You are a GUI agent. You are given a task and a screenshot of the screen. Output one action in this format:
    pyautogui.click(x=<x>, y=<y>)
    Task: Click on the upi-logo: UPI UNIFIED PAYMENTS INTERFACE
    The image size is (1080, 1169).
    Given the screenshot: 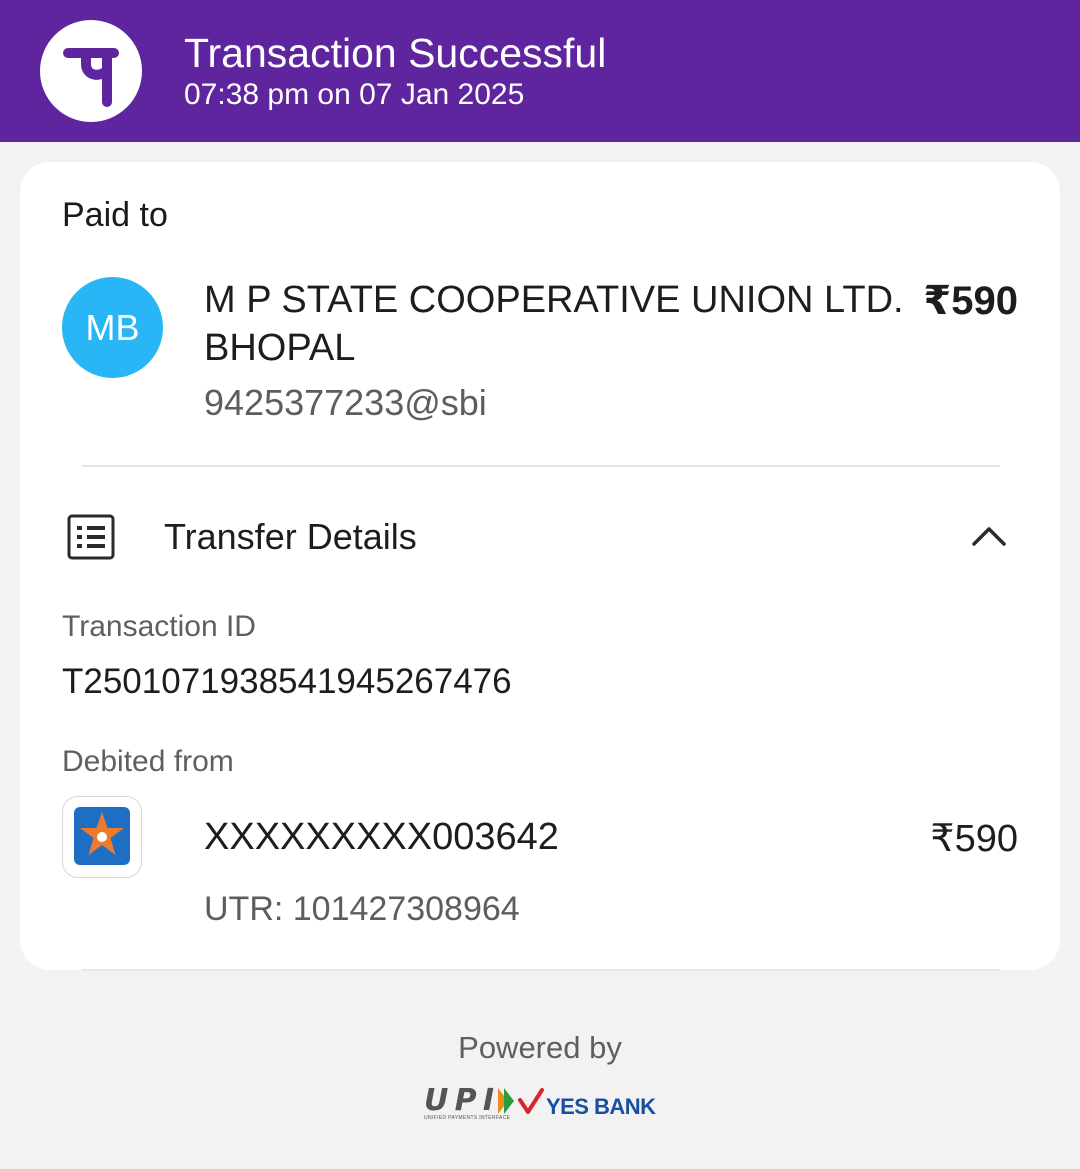 What is the action you would take?
    pyautogui.click(x=469, y=1102)
    